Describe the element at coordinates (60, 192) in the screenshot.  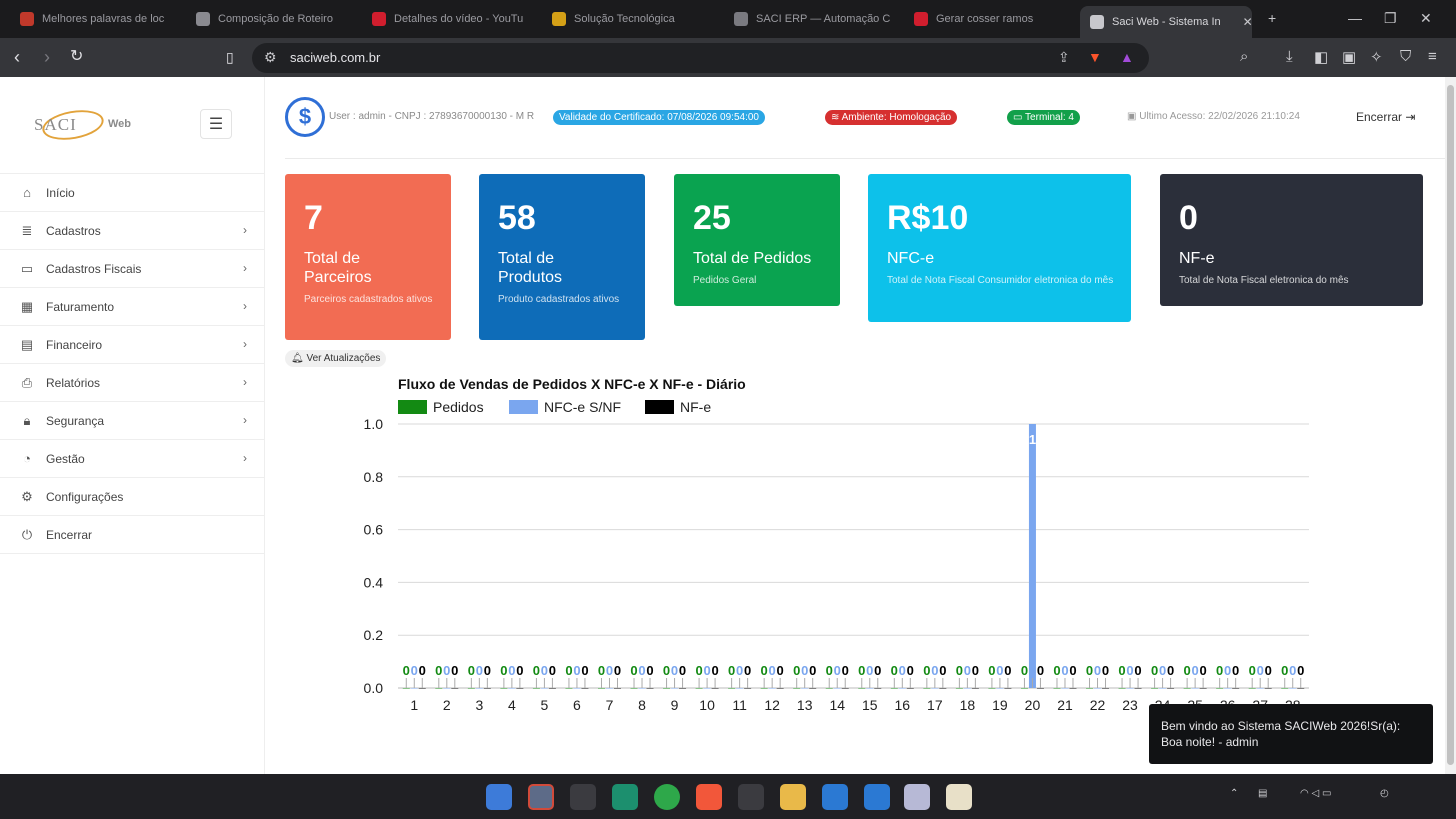
I see `sidebar-item-label: Início` at that location.